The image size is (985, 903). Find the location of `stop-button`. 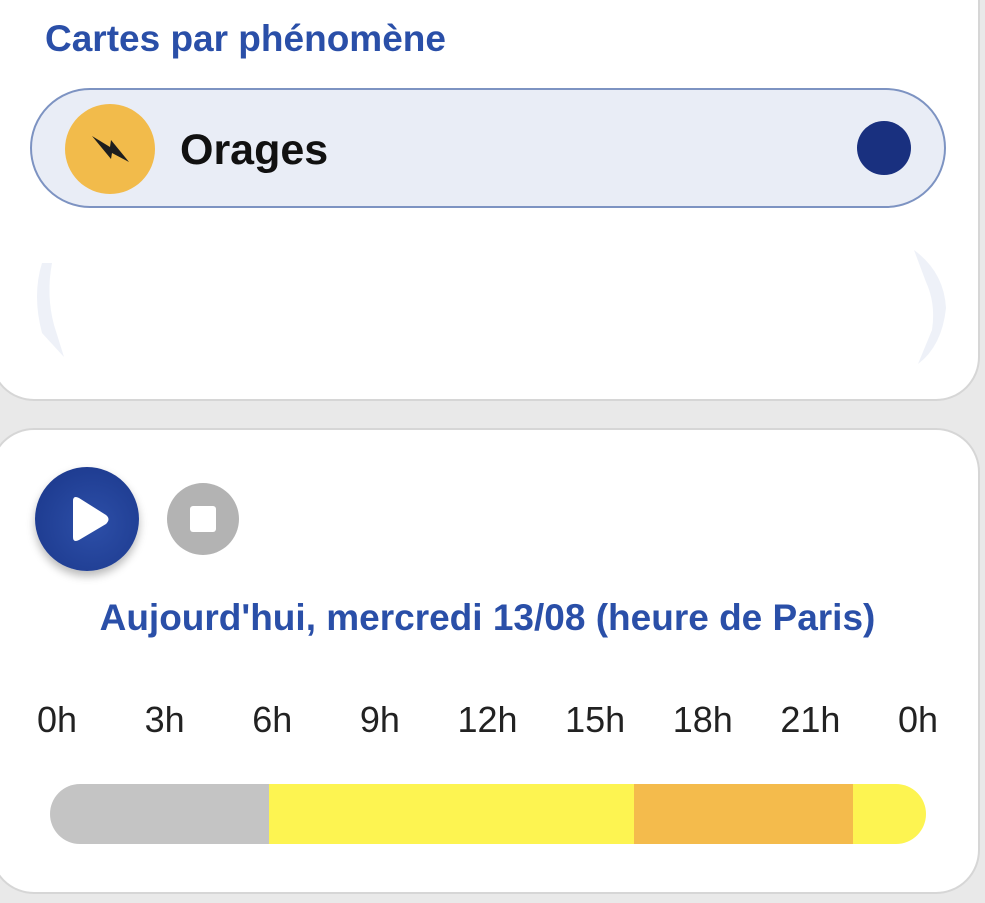

stop-button is located at coordinates (203, 519).